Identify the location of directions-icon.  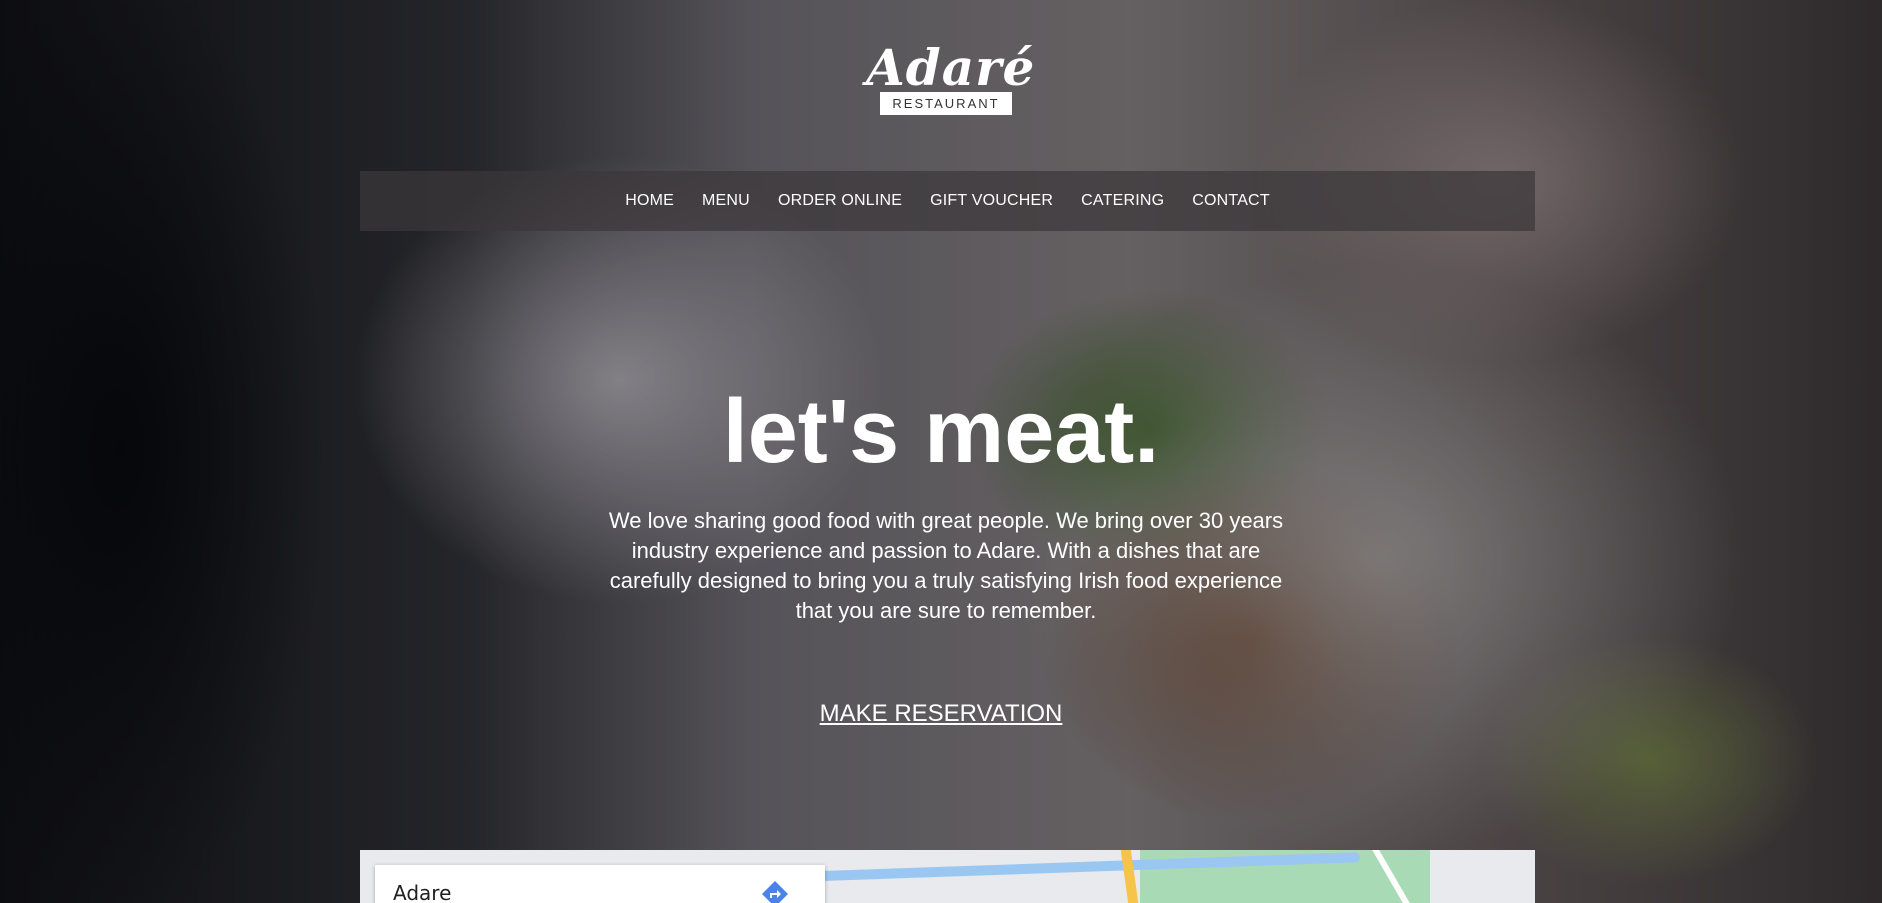
(775, 891).